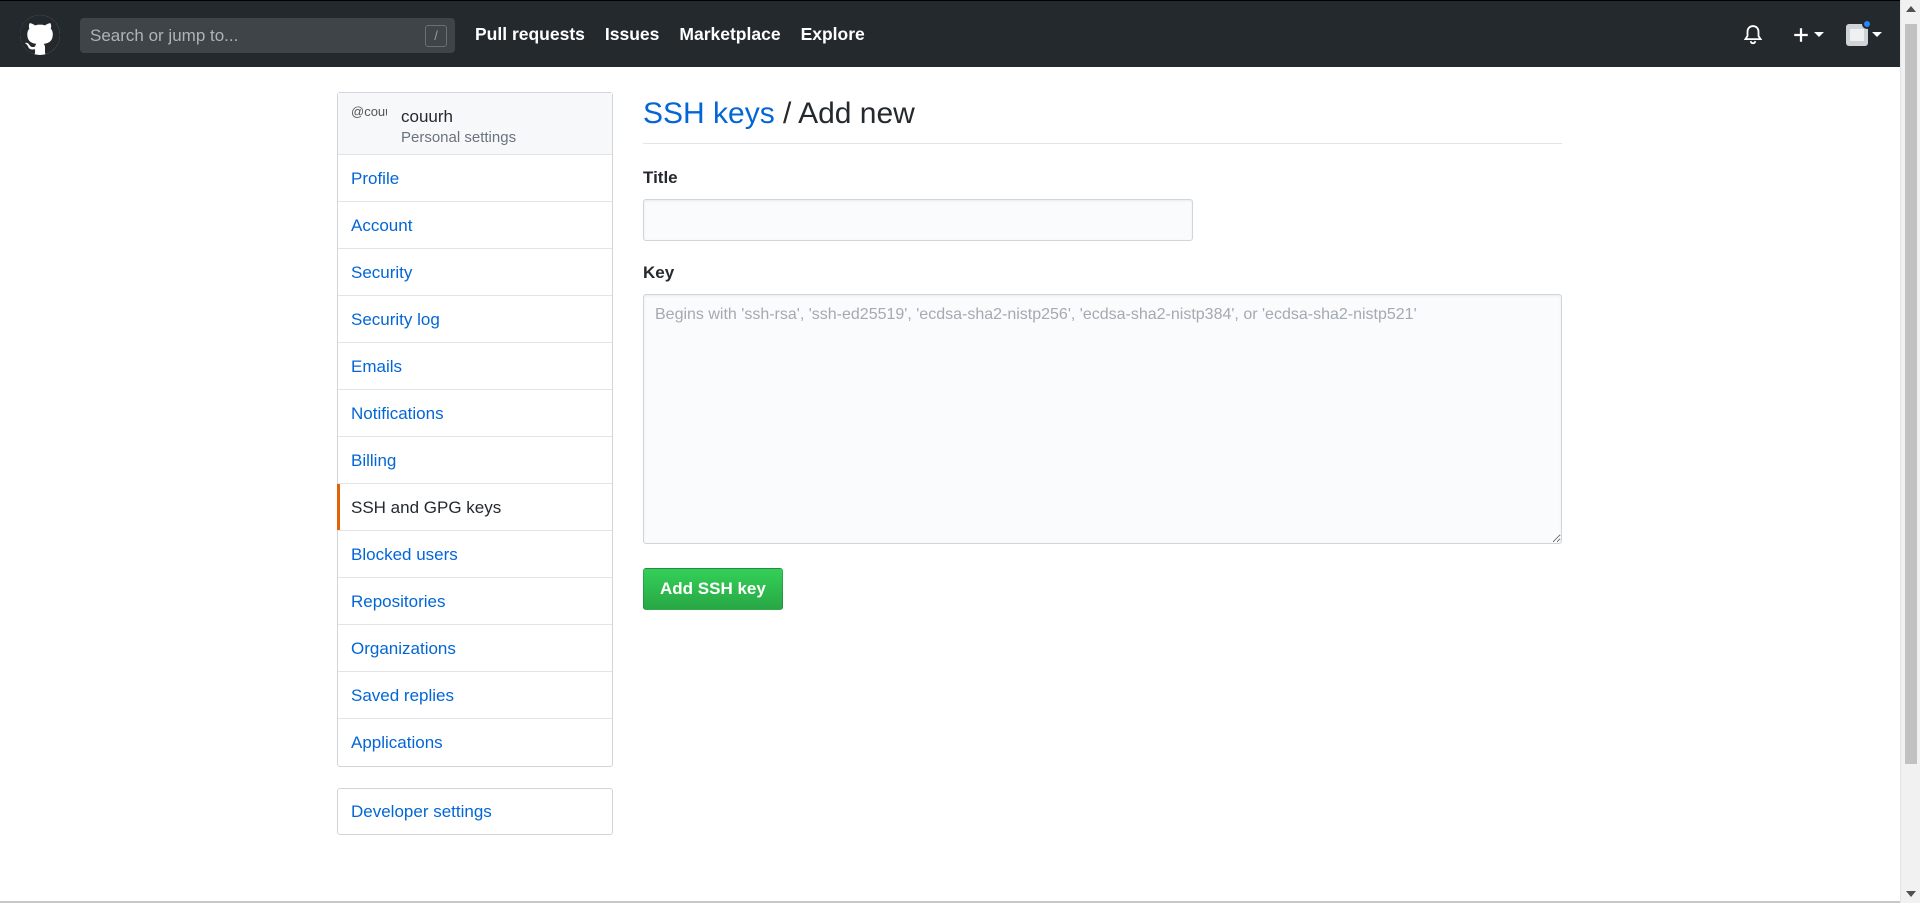  Describe the element at coordinates (475, 648) in the screenshot. I see `sidebar-item-organizations: Organizations` at that location.